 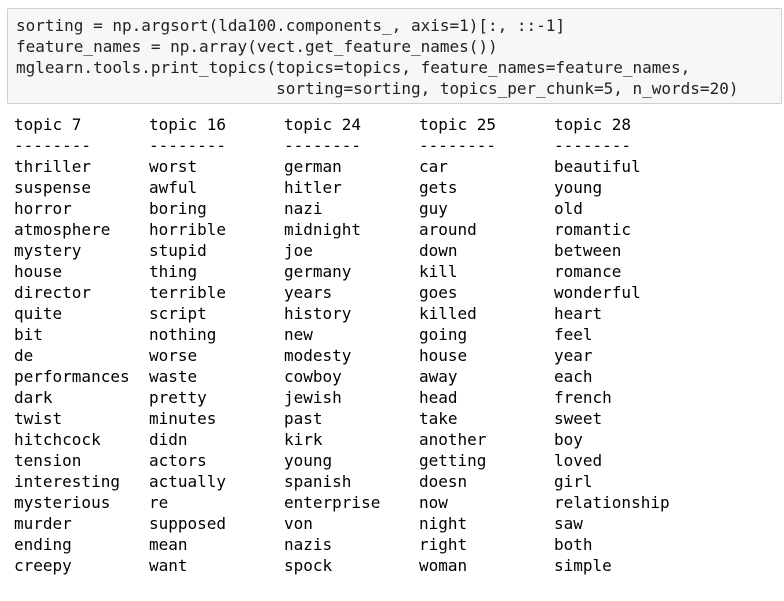 I want to click on topic-word: want, so click(x=168, y=565).